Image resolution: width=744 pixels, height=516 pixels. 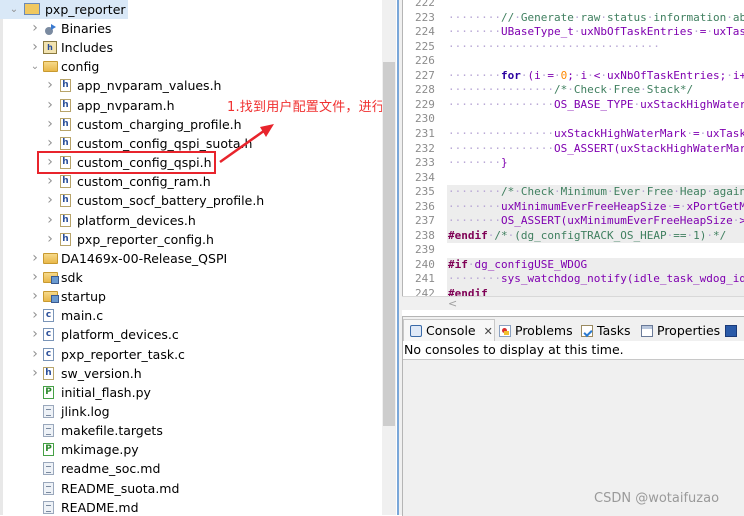 What do you see at coordinates (185, 354) in the screenshot?
I see `tree-item-pxp-reporter-task-c: › c pxp_reporter_task.c` at bounding box center [185, 354].